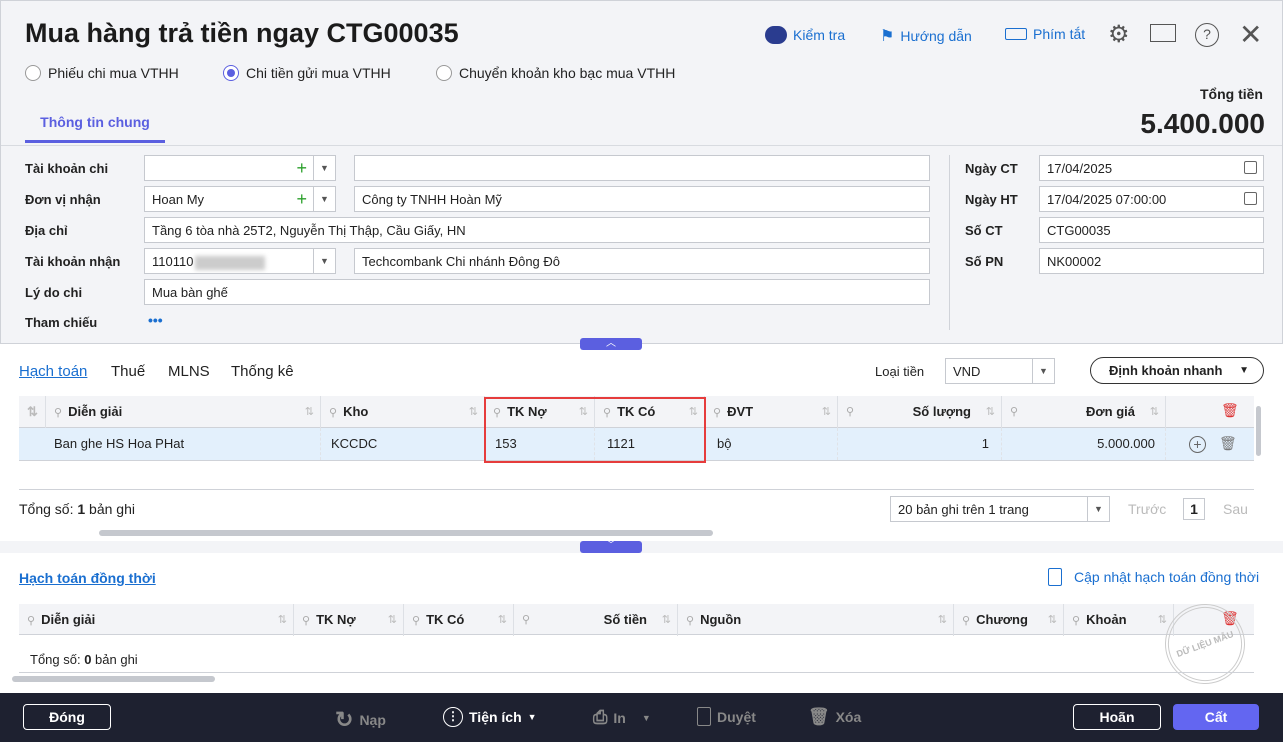  Describe the element at coordinates (87, 578) in the screenshot. I see `sim-title-link: Hạch toán đồng thời` at that location.